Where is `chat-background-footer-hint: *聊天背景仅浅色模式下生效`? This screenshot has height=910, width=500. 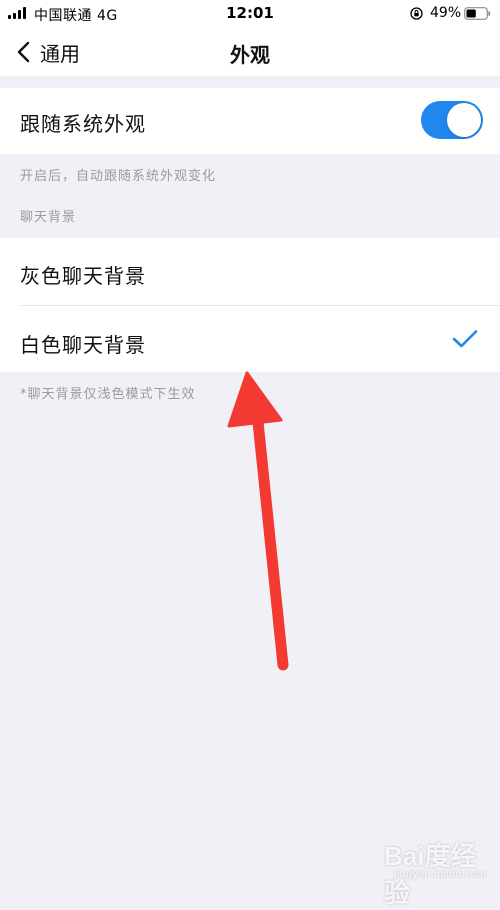 chat-background-footer-hint: *聊天背景仅浅色模式下生效 is located at coordinates (108, 394).